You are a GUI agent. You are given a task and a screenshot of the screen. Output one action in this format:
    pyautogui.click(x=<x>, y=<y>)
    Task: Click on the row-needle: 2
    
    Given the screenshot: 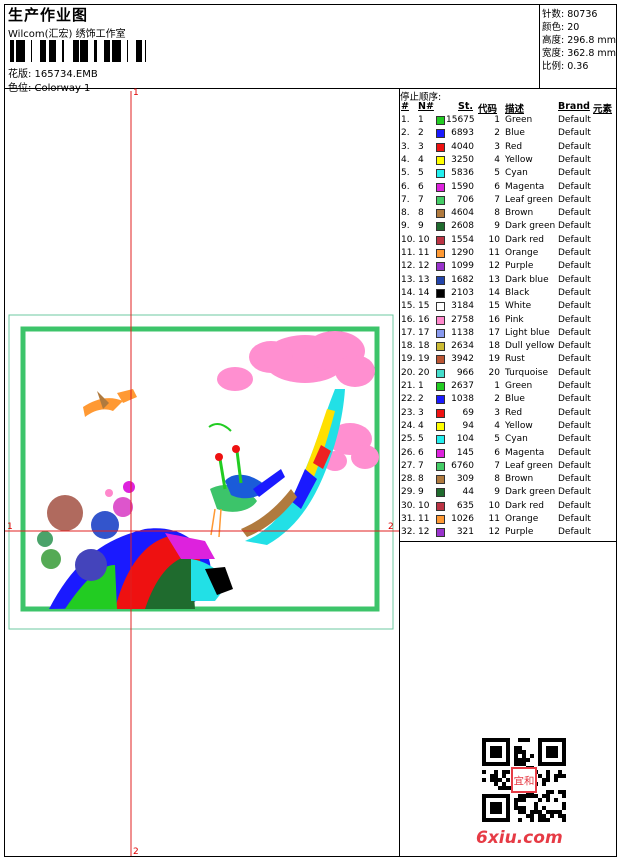 What is the action you would take?
    pyautogui.click(x=421, y=133)
    